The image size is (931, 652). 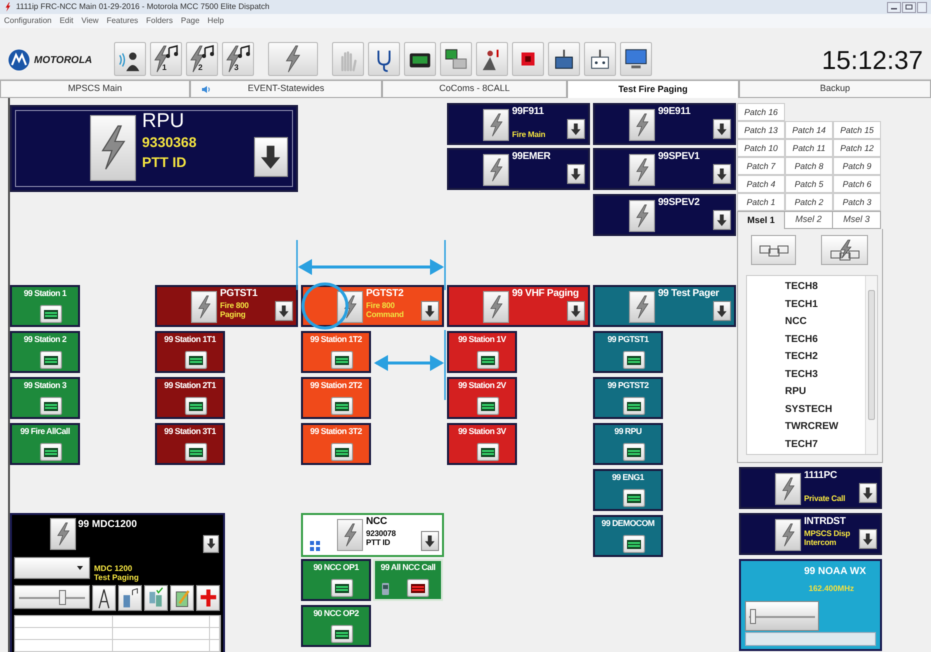 I want to click on patch-transmit-button, so click(x=844, y=250).